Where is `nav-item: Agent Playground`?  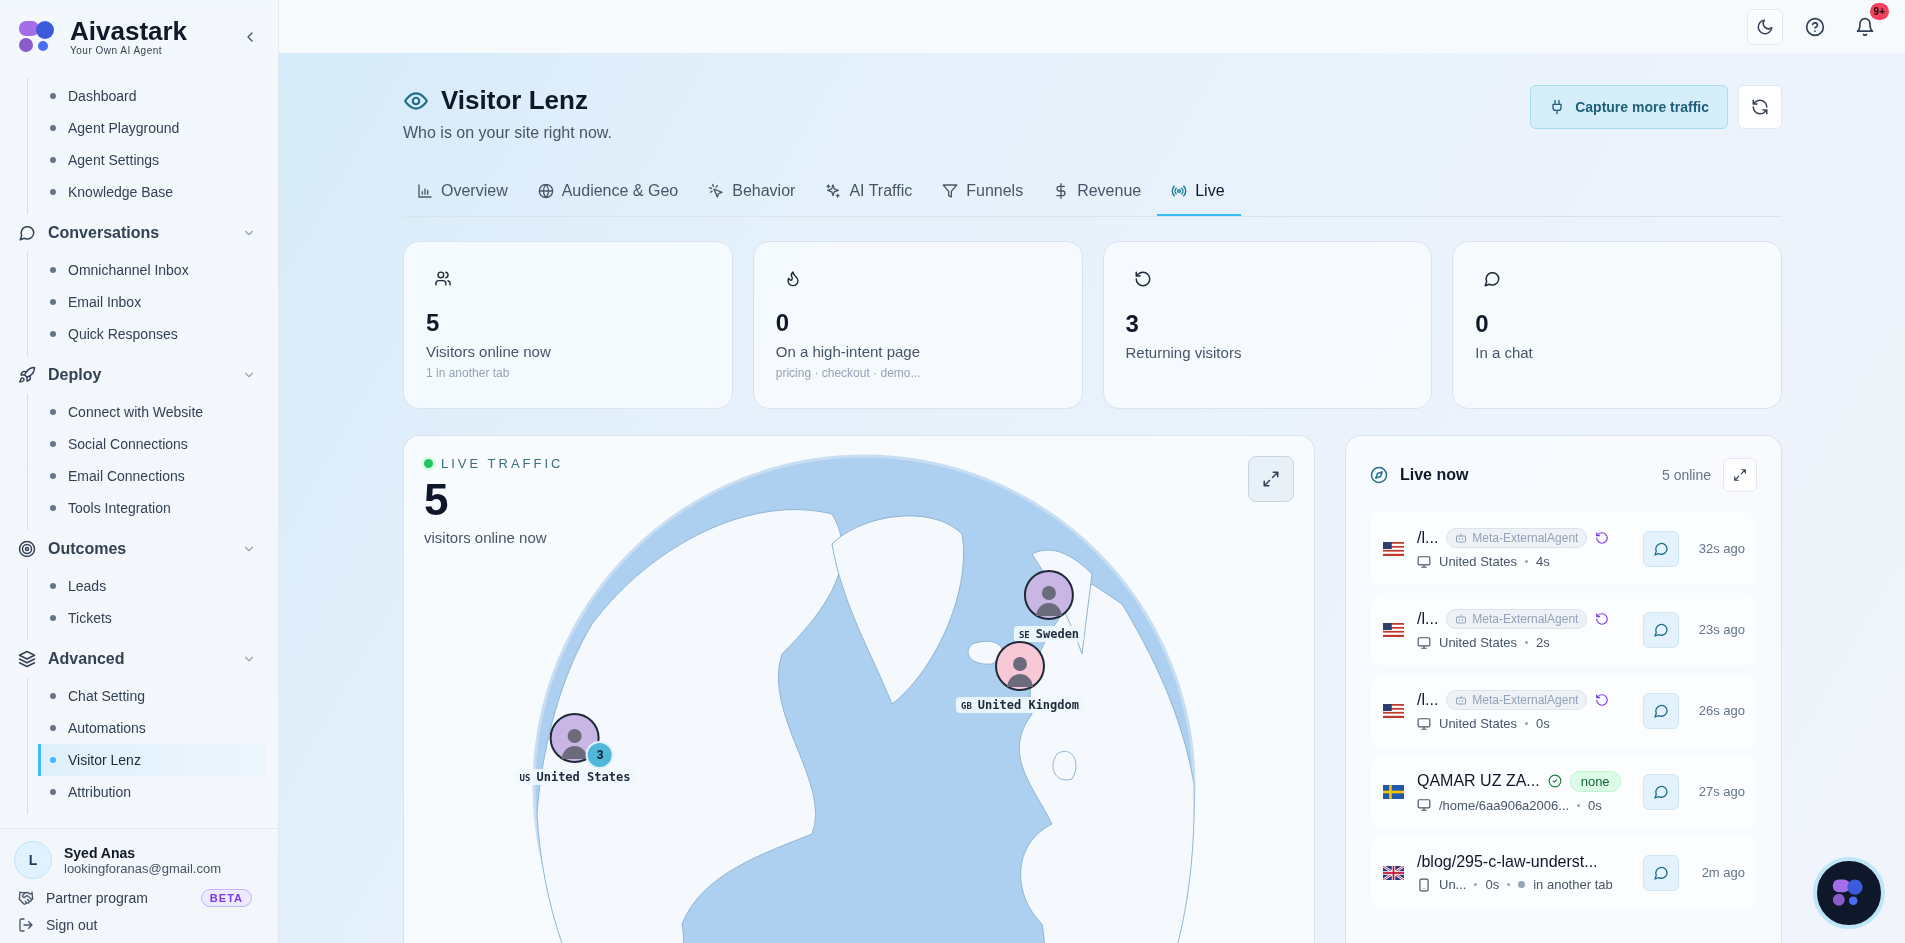
nav-item: Agent Playground is located at coordinates (147, 128).